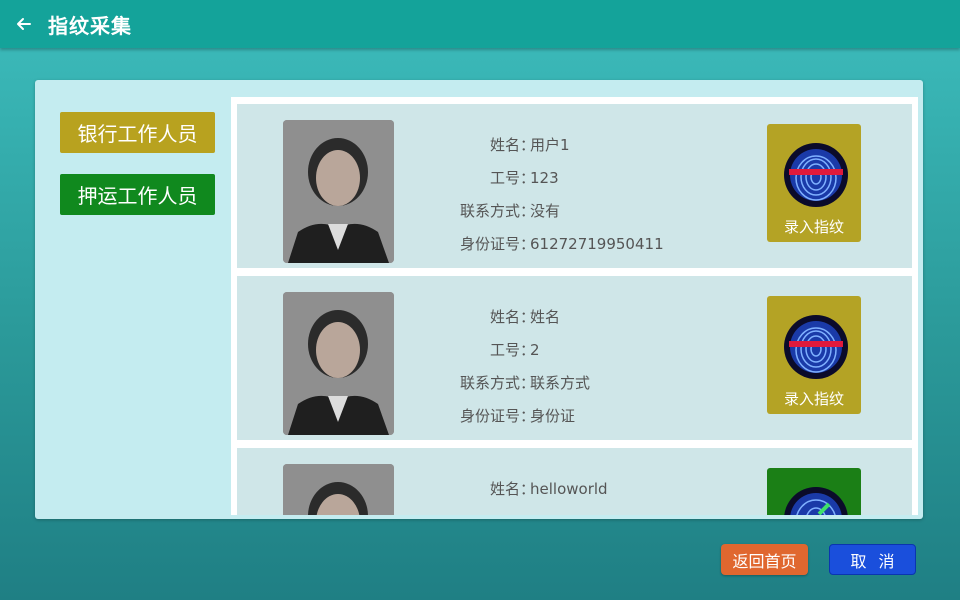 This screenshot has width=960, height=600. Describe the element at coordinates (560, 383) in the screenshot. I see `contact-value: 联系方式` at that location.